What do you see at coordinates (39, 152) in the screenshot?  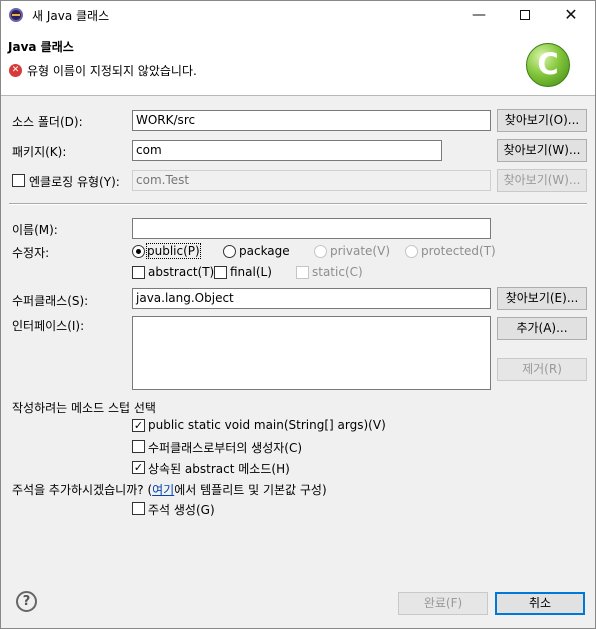 I see `package-label: 패키지(K):` at bounding box center [39, 152].